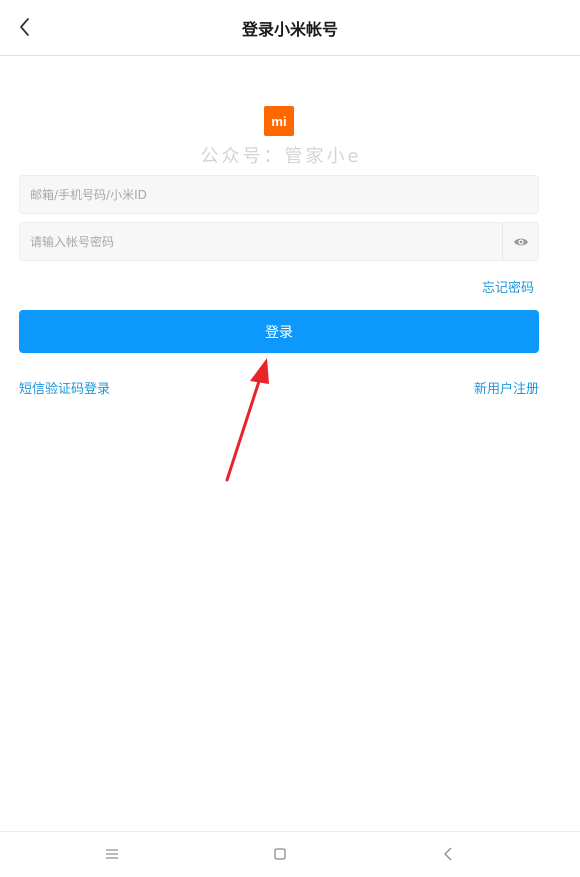  I want to click on page-title: 登录小米帐号, so click(289, 29).